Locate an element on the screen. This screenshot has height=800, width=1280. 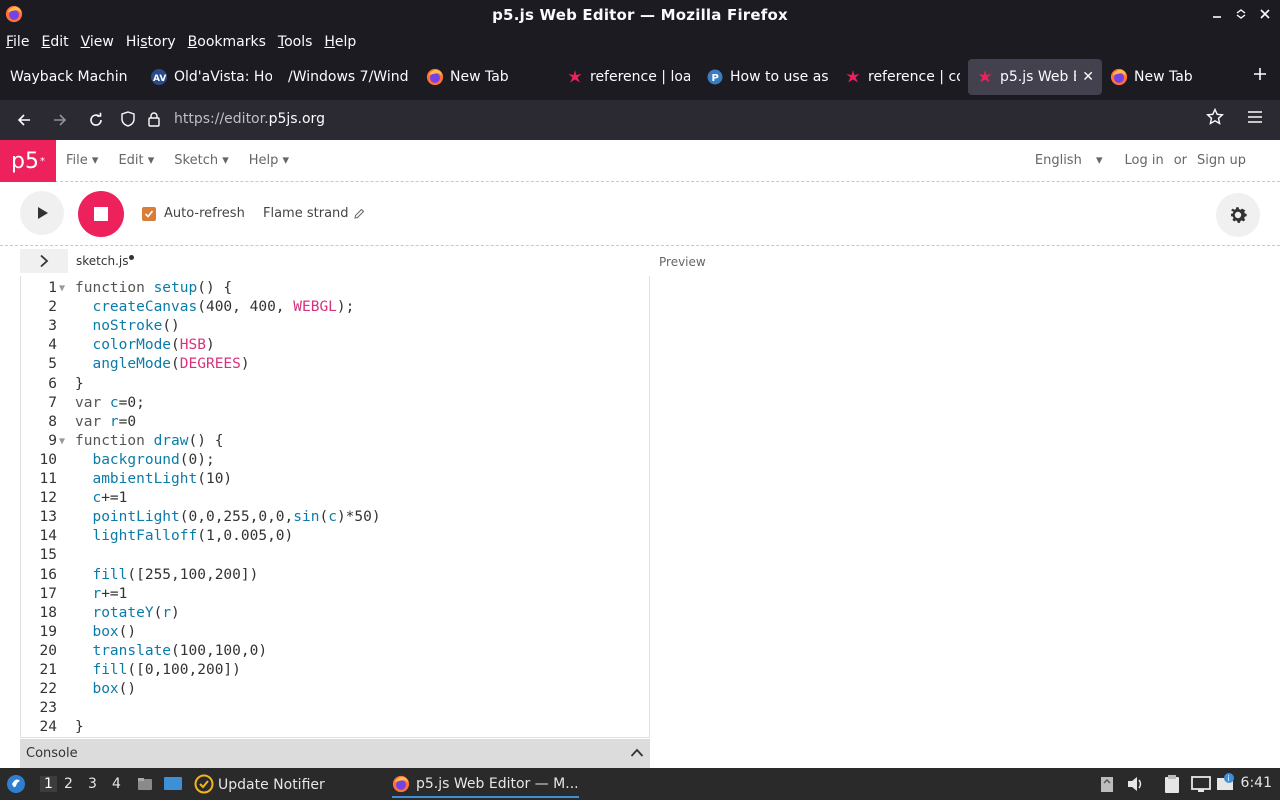
code-text: rotateY(r) is located at coordinates (127, 613).